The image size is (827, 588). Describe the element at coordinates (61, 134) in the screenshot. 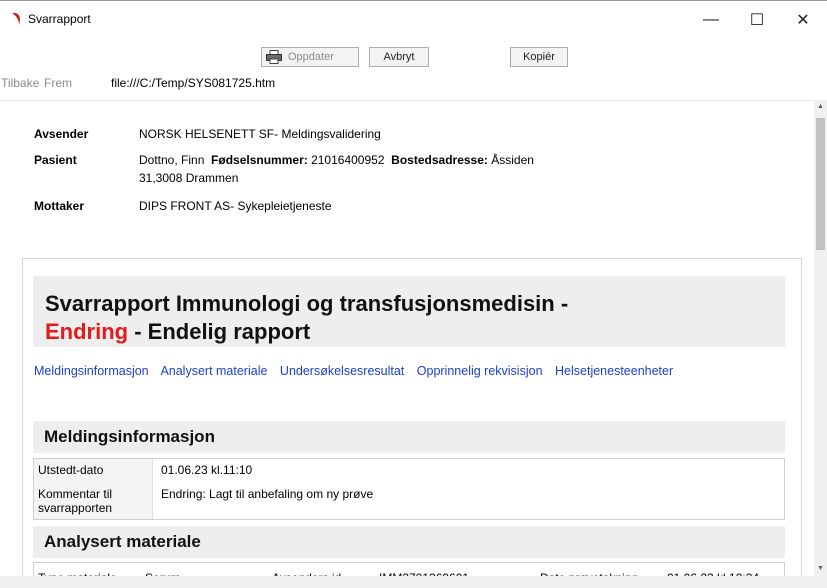

I see `sender-label: Avsender` at that location.